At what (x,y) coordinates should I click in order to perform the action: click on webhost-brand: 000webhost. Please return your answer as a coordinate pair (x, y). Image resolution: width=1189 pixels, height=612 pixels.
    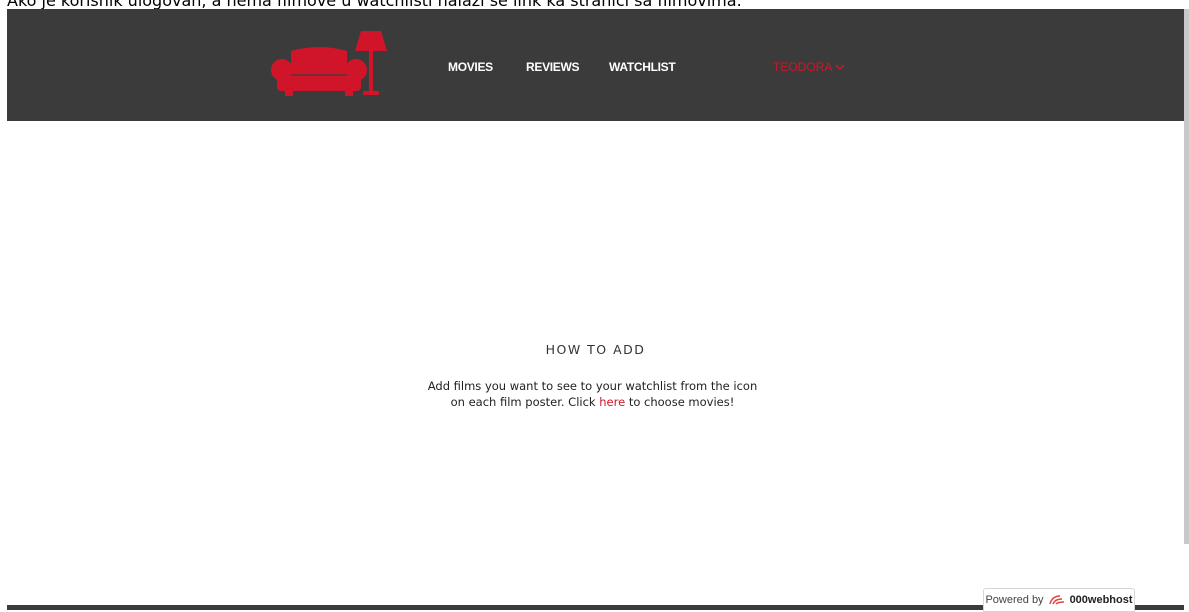
    Looking at the image, I should click on (1101, 600).